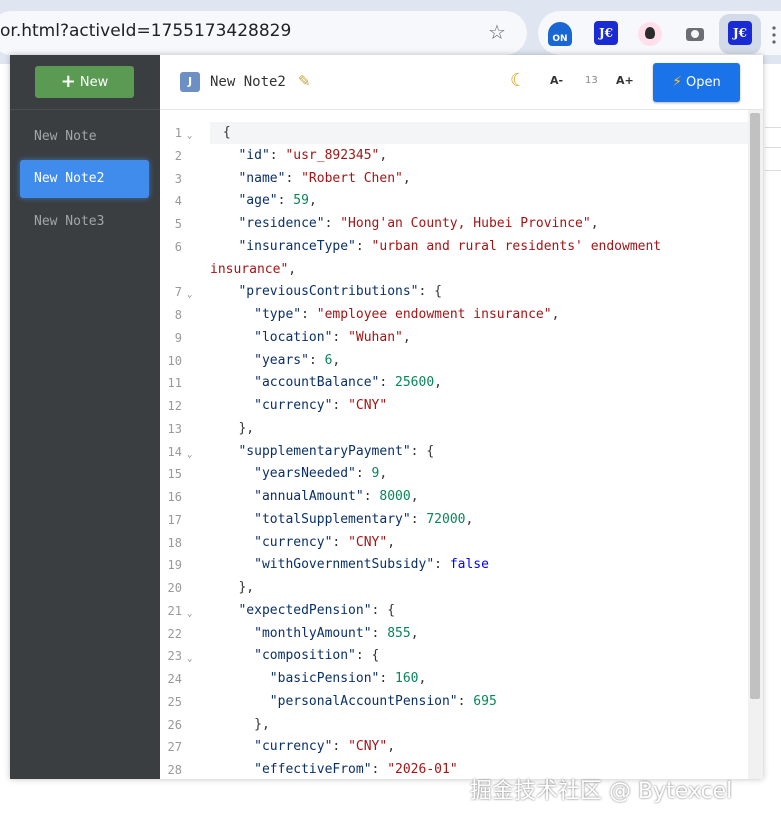 The height and width of the screenshot is (826, 781). I want to click on font-decrease-button: A-, so click(556, 80).